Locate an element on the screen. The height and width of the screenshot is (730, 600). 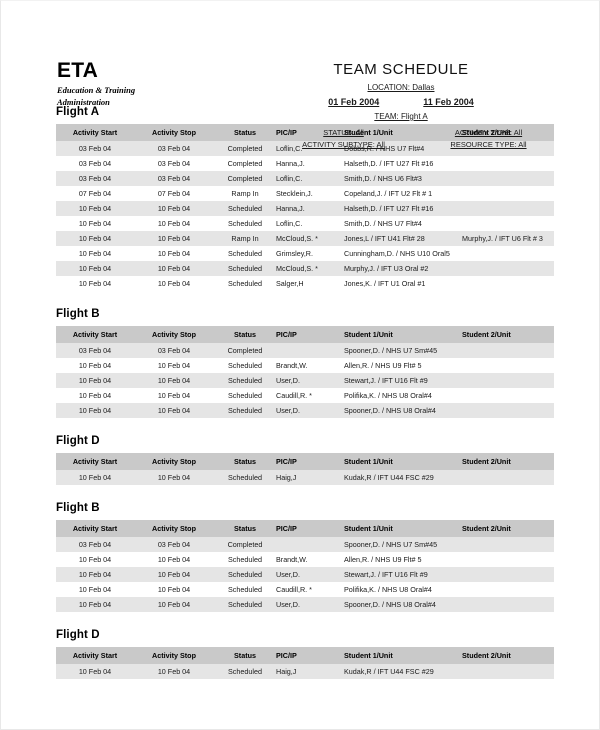
date-range: 01 Feb 2004 11 Feb 2004 is located at coordinates (401, 102).